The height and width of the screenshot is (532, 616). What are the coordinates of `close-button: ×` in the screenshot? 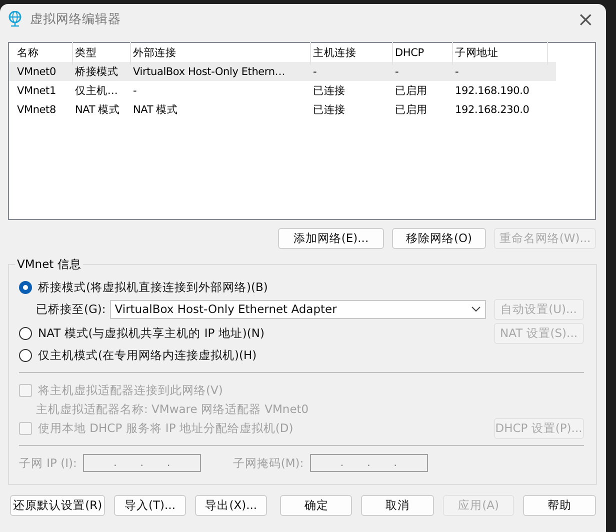 It's located at (585, 19).